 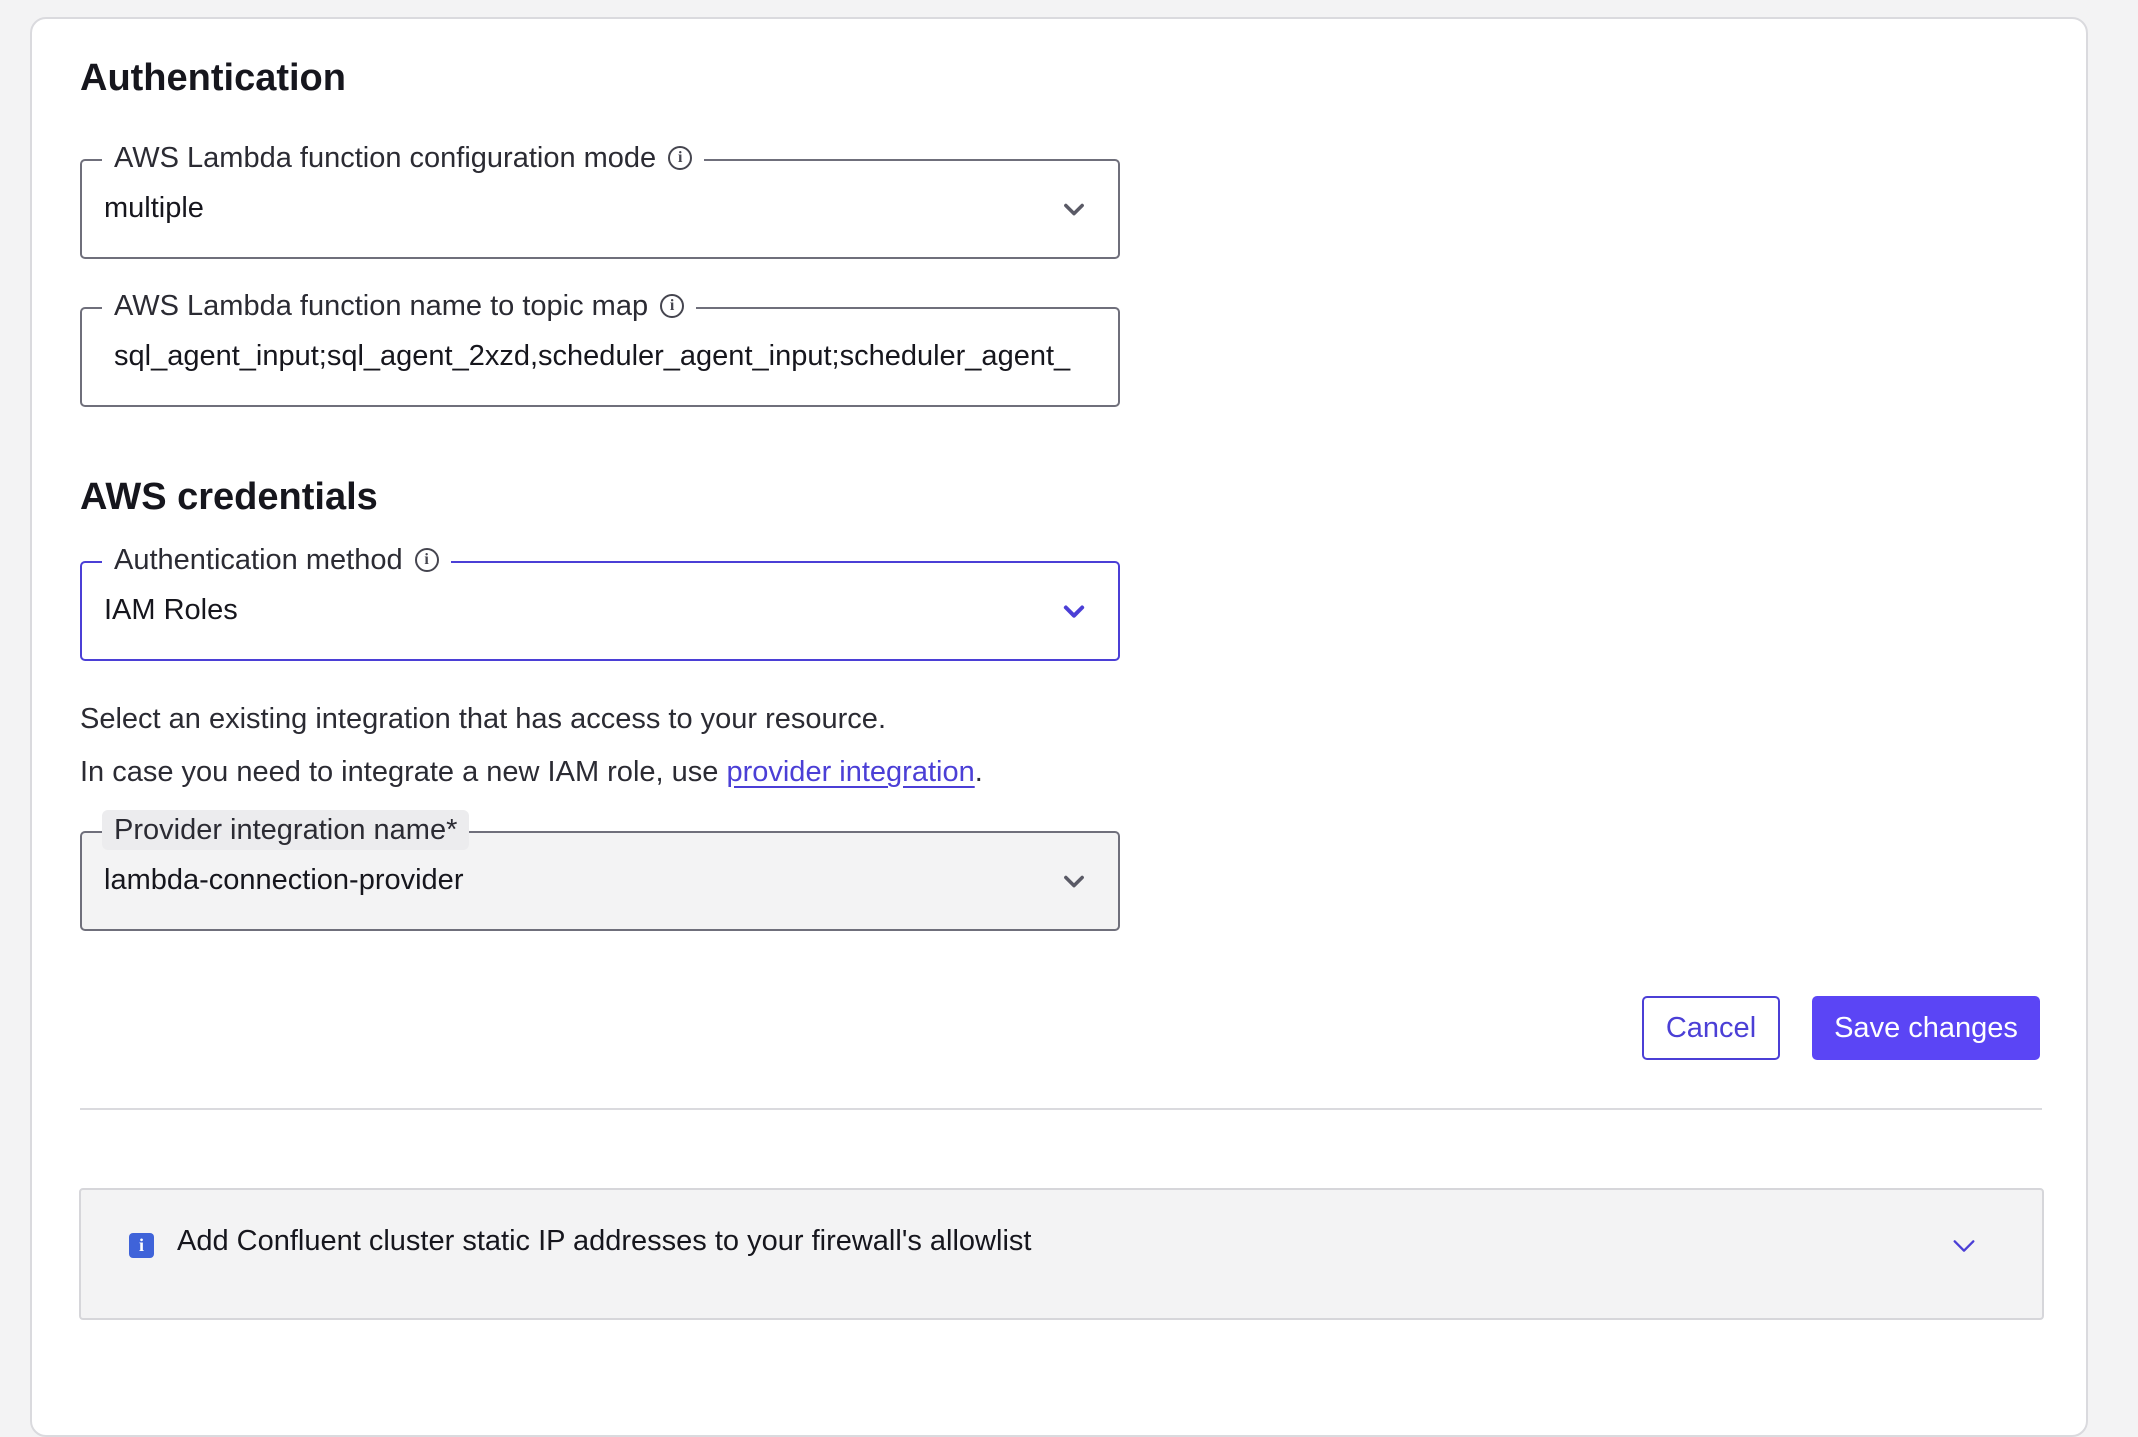 I want to click on config-mode-legend: AWS Lambda function configuration mode i, so click(x=403, y=158).